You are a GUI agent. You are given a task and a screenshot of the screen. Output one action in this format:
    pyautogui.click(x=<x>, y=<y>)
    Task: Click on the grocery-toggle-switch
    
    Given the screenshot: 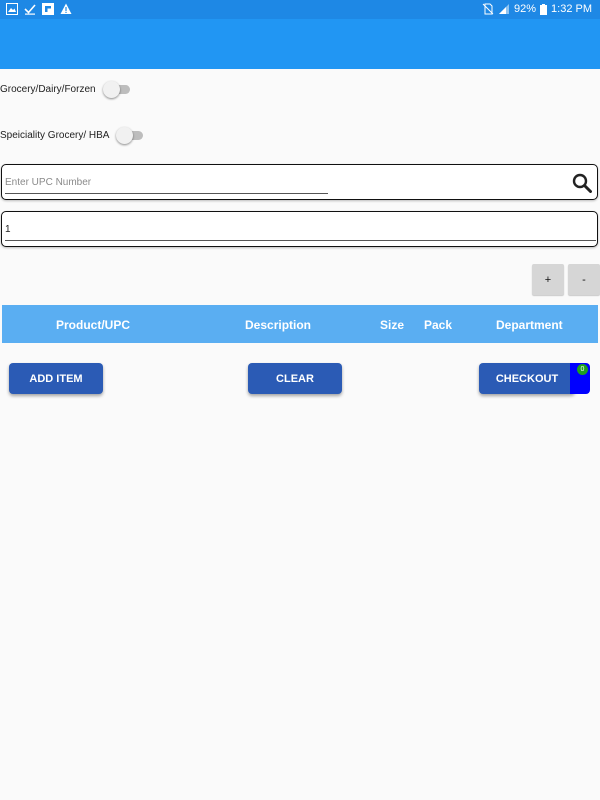 What is the action you would take?
    pyautogui.click(x=116, y=89)
    